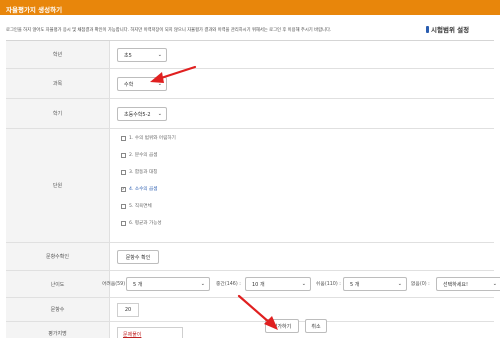 The width and height of the screenshot is (500, 338). I want to click on exam-name-input: 문제풀이, so click(150, 332).